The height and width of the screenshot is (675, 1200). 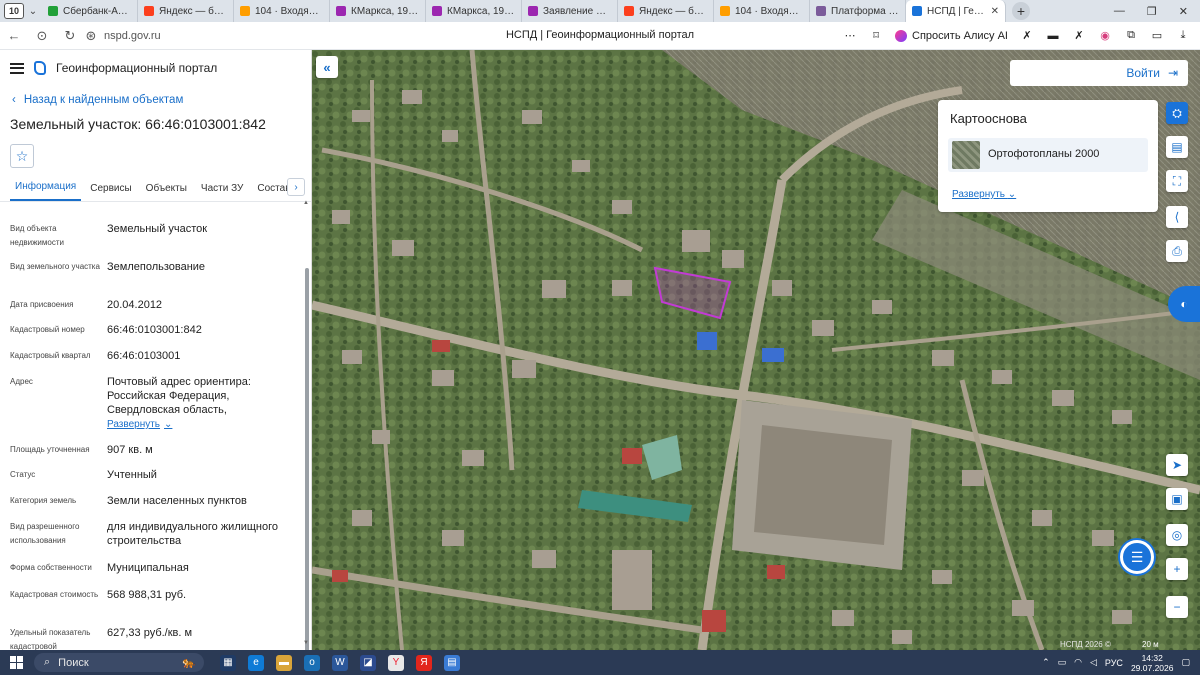 I want to click on scroll-up-icon: ▲, so click(x=306, y=203).